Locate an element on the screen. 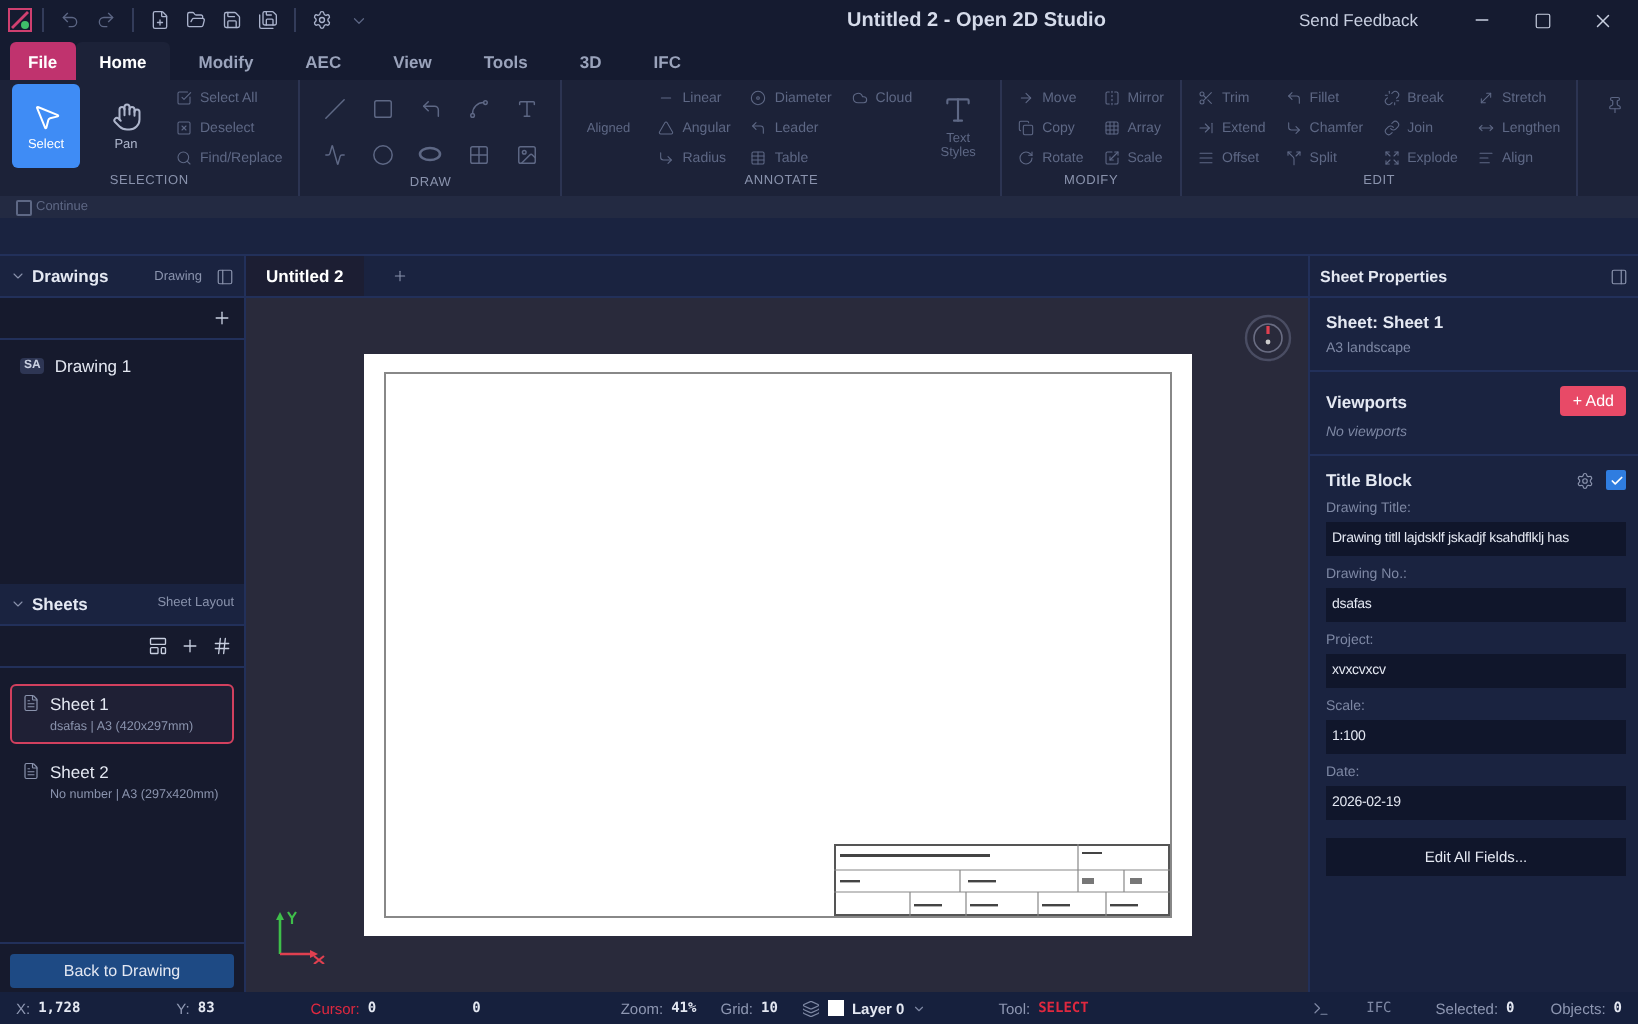 This screenshot has height=1024, width=1638. pointer-icon is located at coordinates (46, 116).